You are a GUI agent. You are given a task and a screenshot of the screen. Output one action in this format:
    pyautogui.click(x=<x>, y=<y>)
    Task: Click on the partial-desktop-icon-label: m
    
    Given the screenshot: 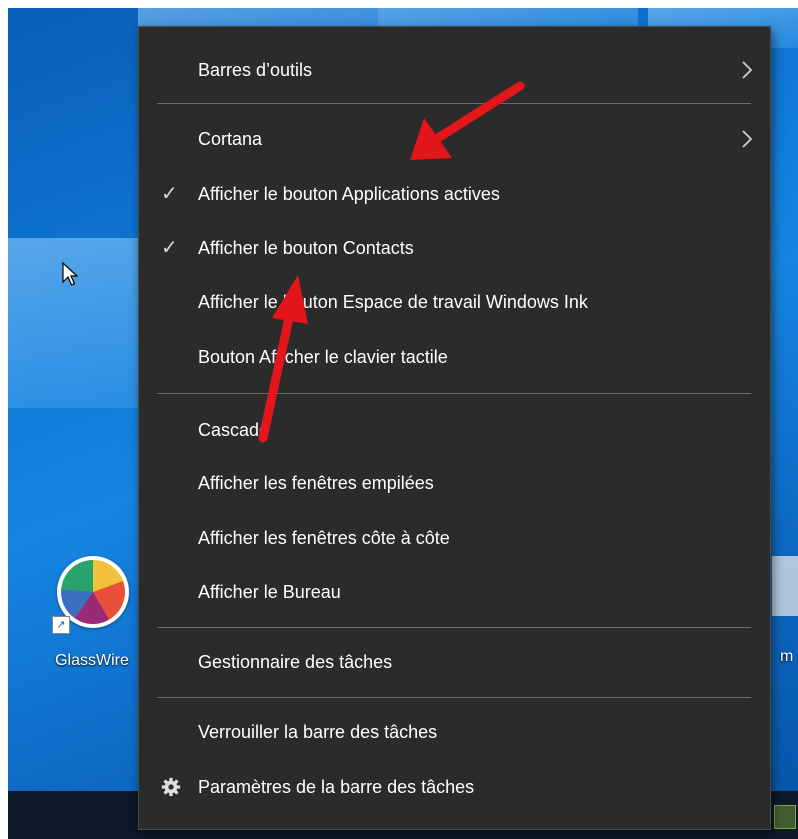 What is the action you would take?
    pyautogui.click(x=787, y=656)
    